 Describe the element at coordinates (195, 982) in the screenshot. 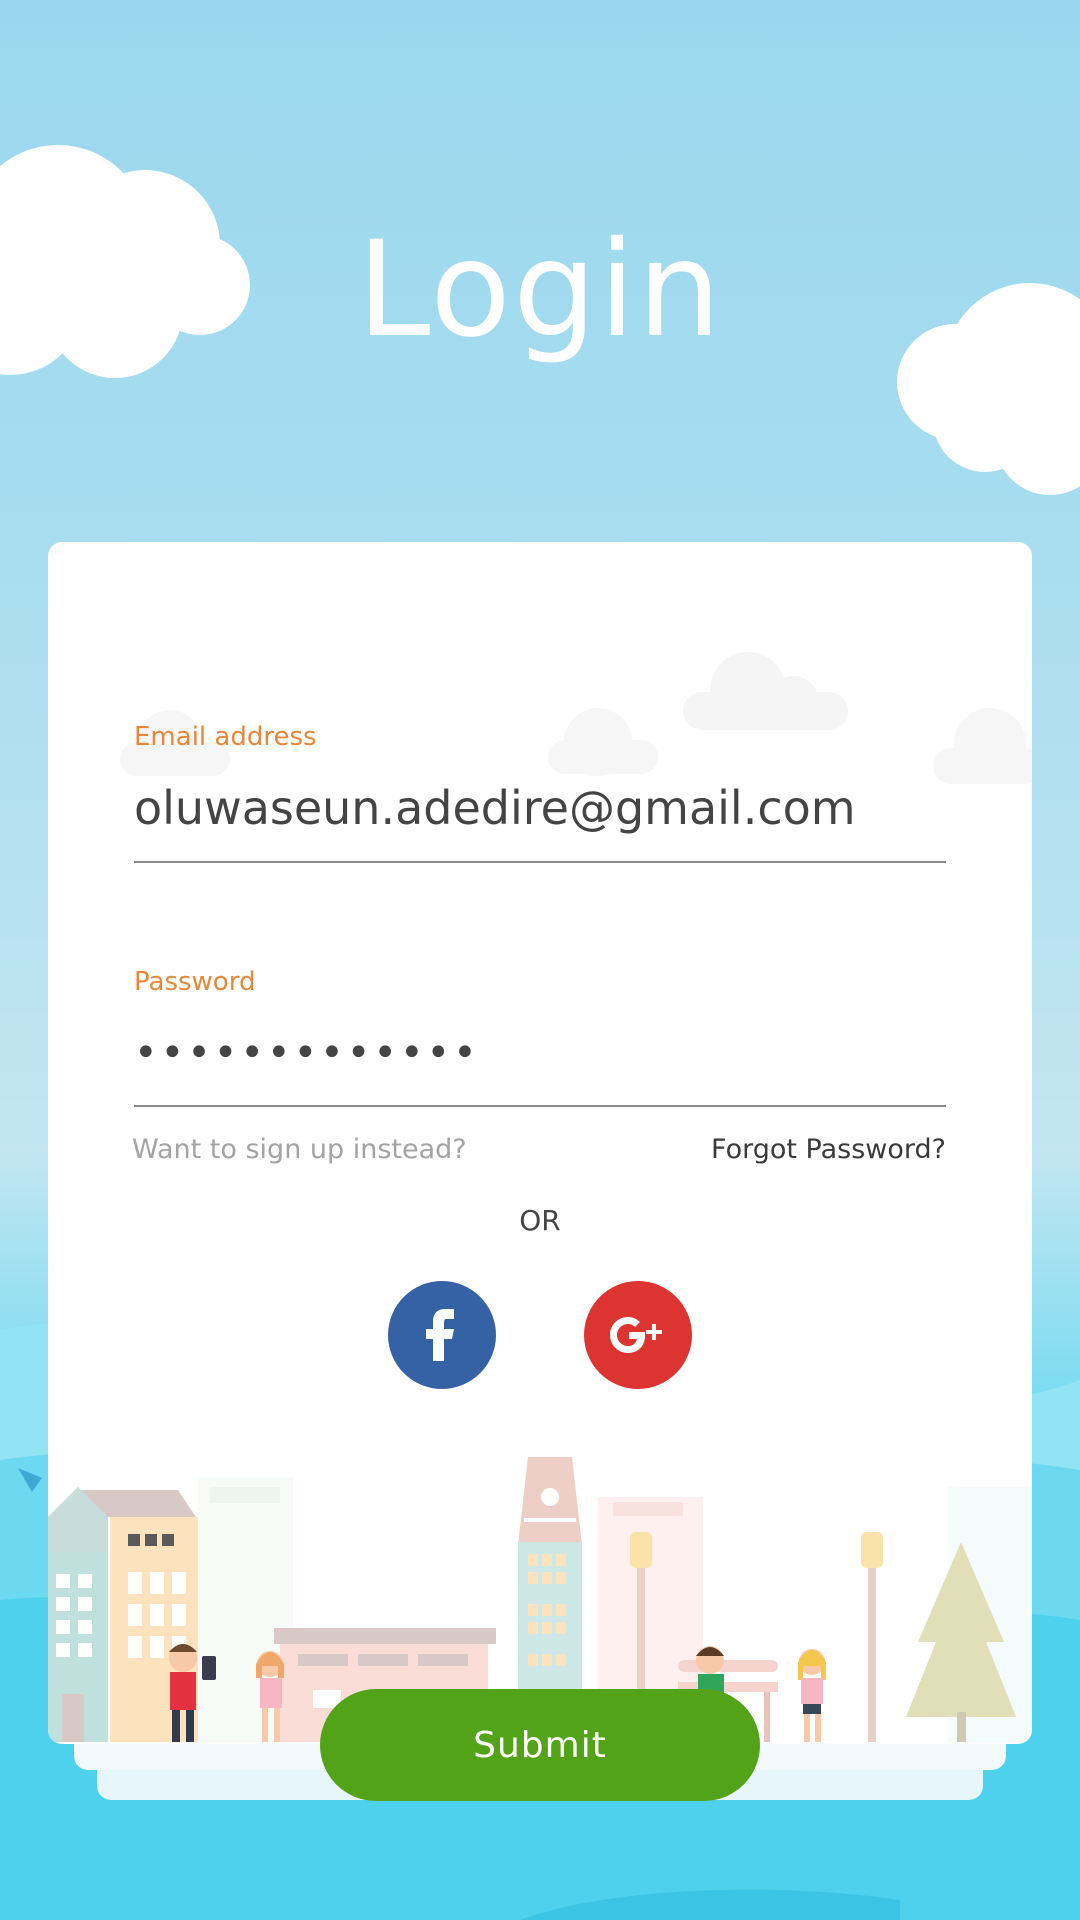

I see `password-label: Password` at that location.